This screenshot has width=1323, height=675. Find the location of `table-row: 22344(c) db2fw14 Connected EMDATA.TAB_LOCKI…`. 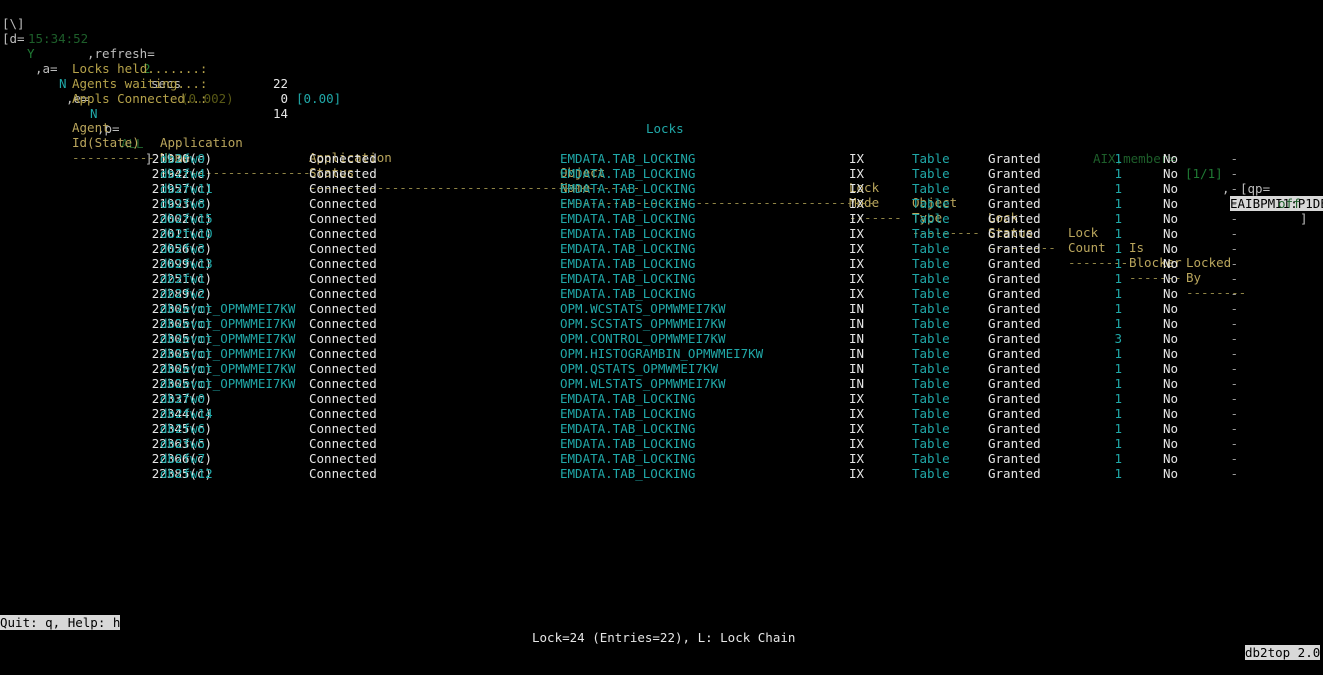

table-row: 22344(c) db2fw14 Connected EMDATA.TAB_LOCKI… is located at coordinates (661, 413).